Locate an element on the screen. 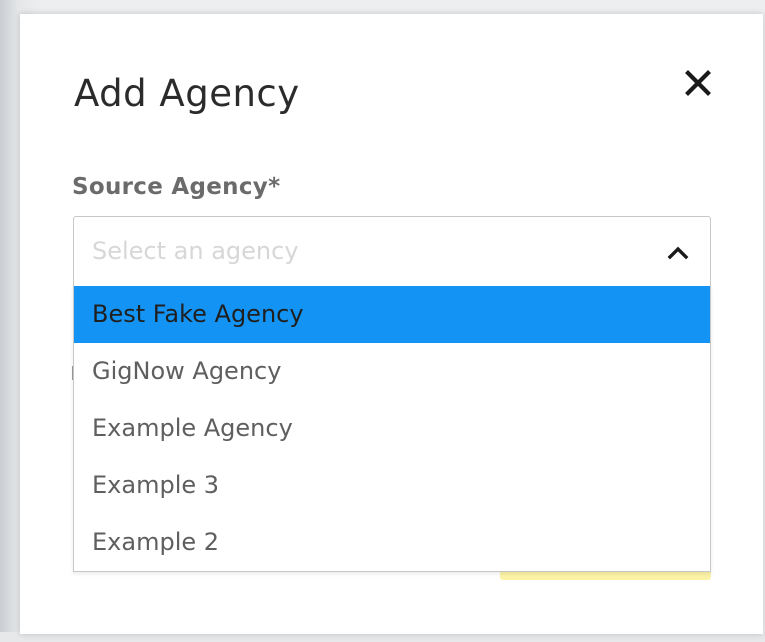  agency-option-example-agency: Example Agency is located at coordinates (392, 428).